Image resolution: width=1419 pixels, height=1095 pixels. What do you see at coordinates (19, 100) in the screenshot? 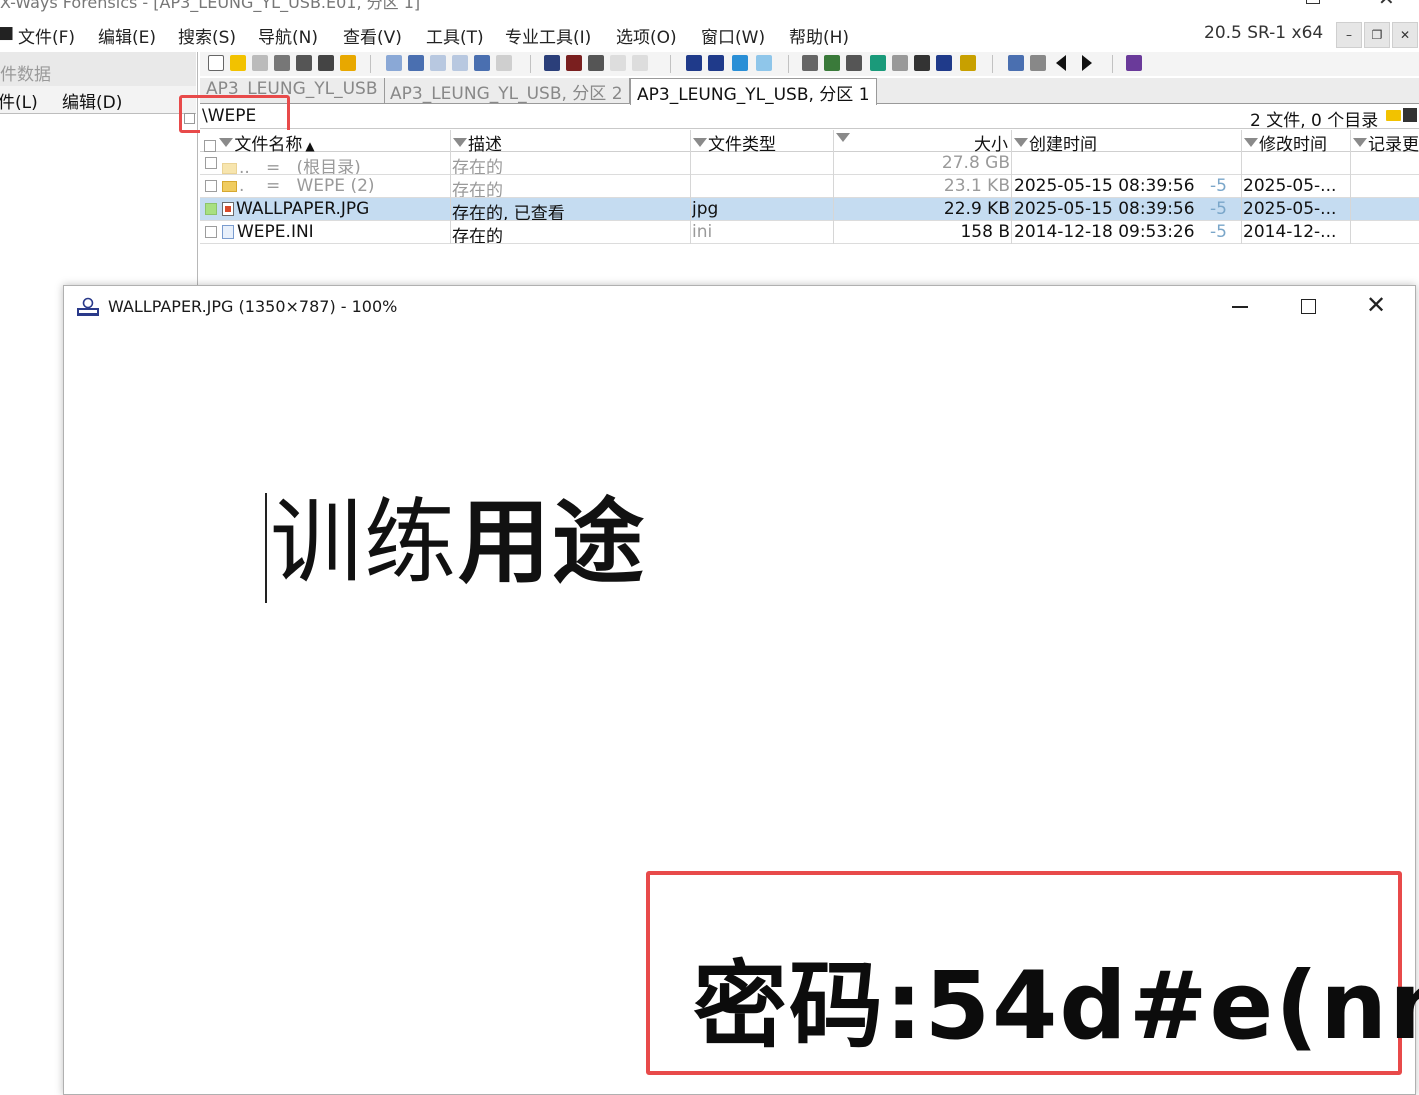
I see `left-pane-menu-file: 件(L)` at bounding box center [19, 100].